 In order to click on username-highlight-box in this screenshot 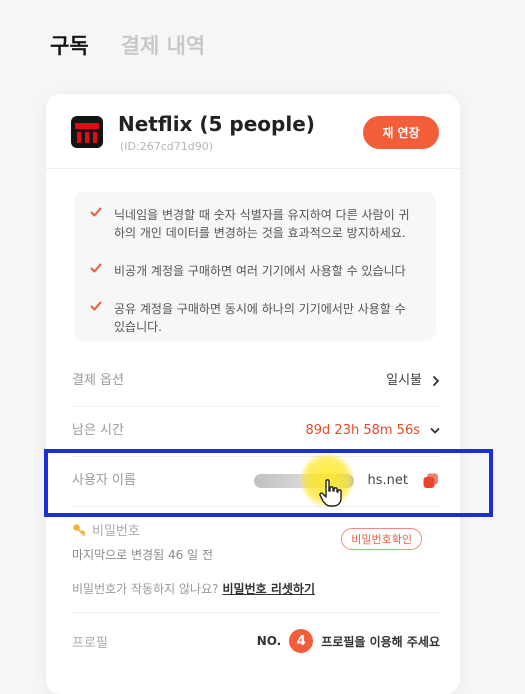, I will do `click(268, 483)`.